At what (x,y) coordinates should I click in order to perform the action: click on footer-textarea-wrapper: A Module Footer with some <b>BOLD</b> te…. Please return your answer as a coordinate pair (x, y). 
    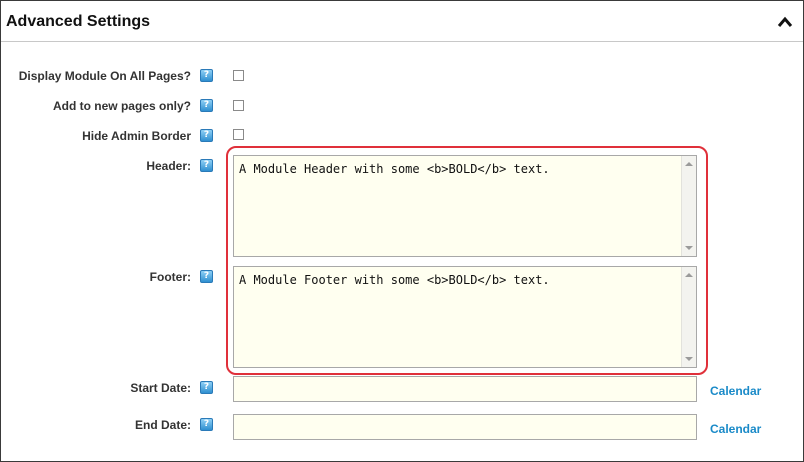
    Looking at the image, I should click on (465, 317).